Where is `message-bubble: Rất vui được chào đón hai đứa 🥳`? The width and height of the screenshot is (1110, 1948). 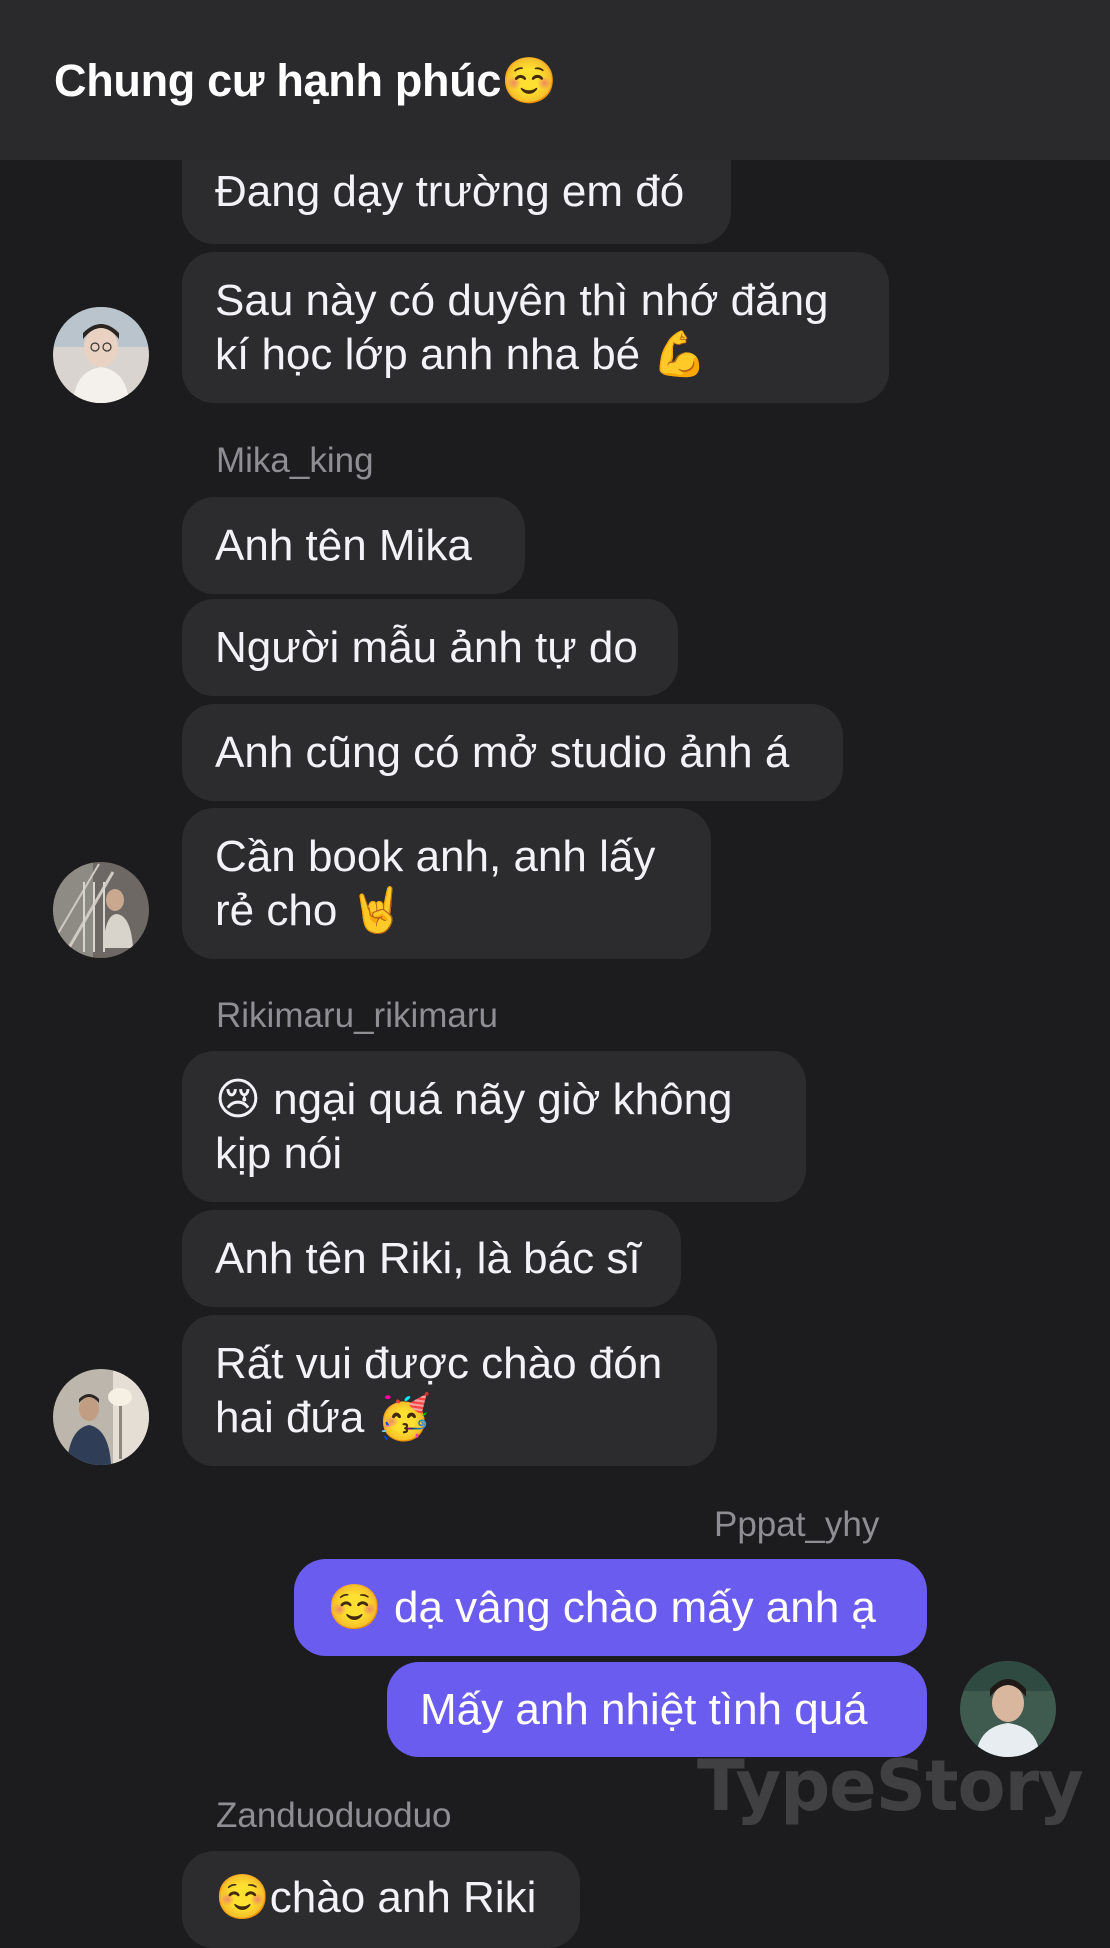 message-bubble: Rất vui được chào đón hai đứa 🥳 is located at coordinates (449, 1390).